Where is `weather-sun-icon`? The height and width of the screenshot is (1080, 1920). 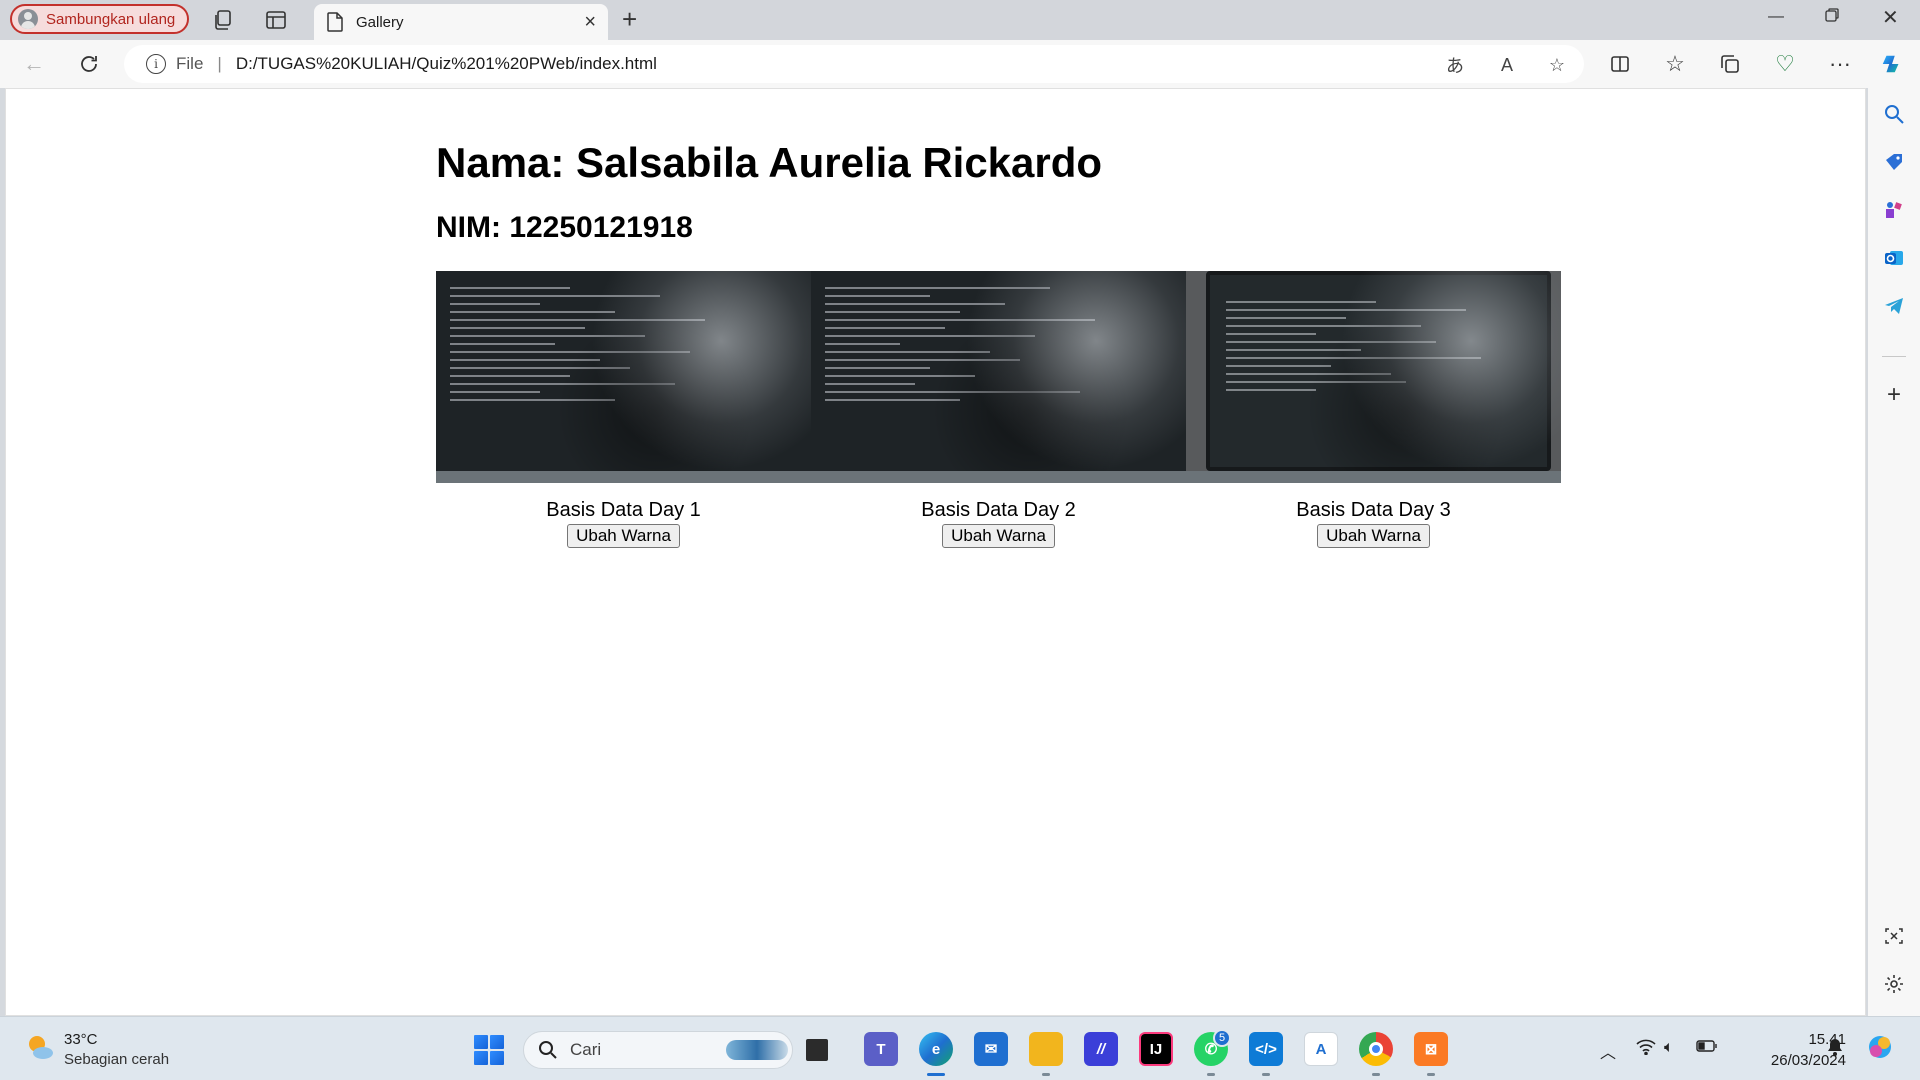
weather-sun-icon is located at coordinates (40, 1047).